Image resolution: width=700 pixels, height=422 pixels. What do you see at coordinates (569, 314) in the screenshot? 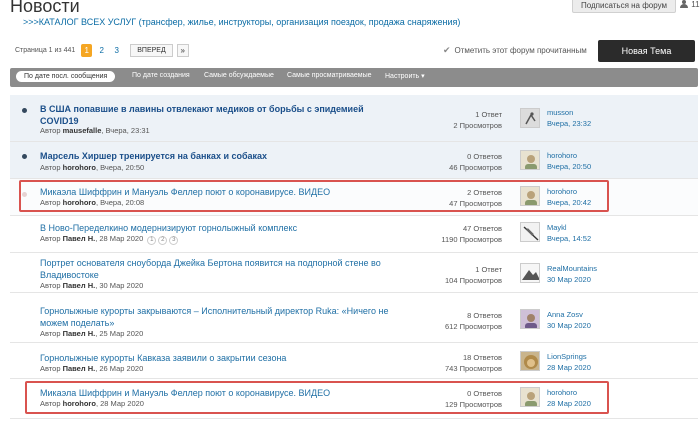
I see `last-post-user: Anna Zosv` at bounding box center [569, 314].